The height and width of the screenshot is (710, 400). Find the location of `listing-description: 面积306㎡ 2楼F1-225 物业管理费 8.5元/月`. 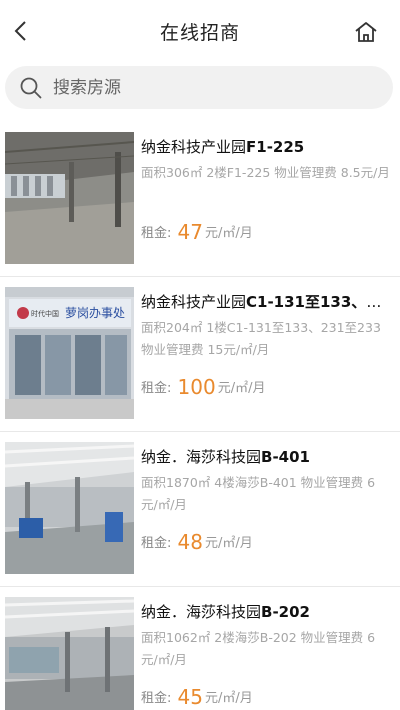

listing-description: 面积306㎡ 2楼F1-225 物业管理费 8.5元/月 is located at coordinates (265, 172).